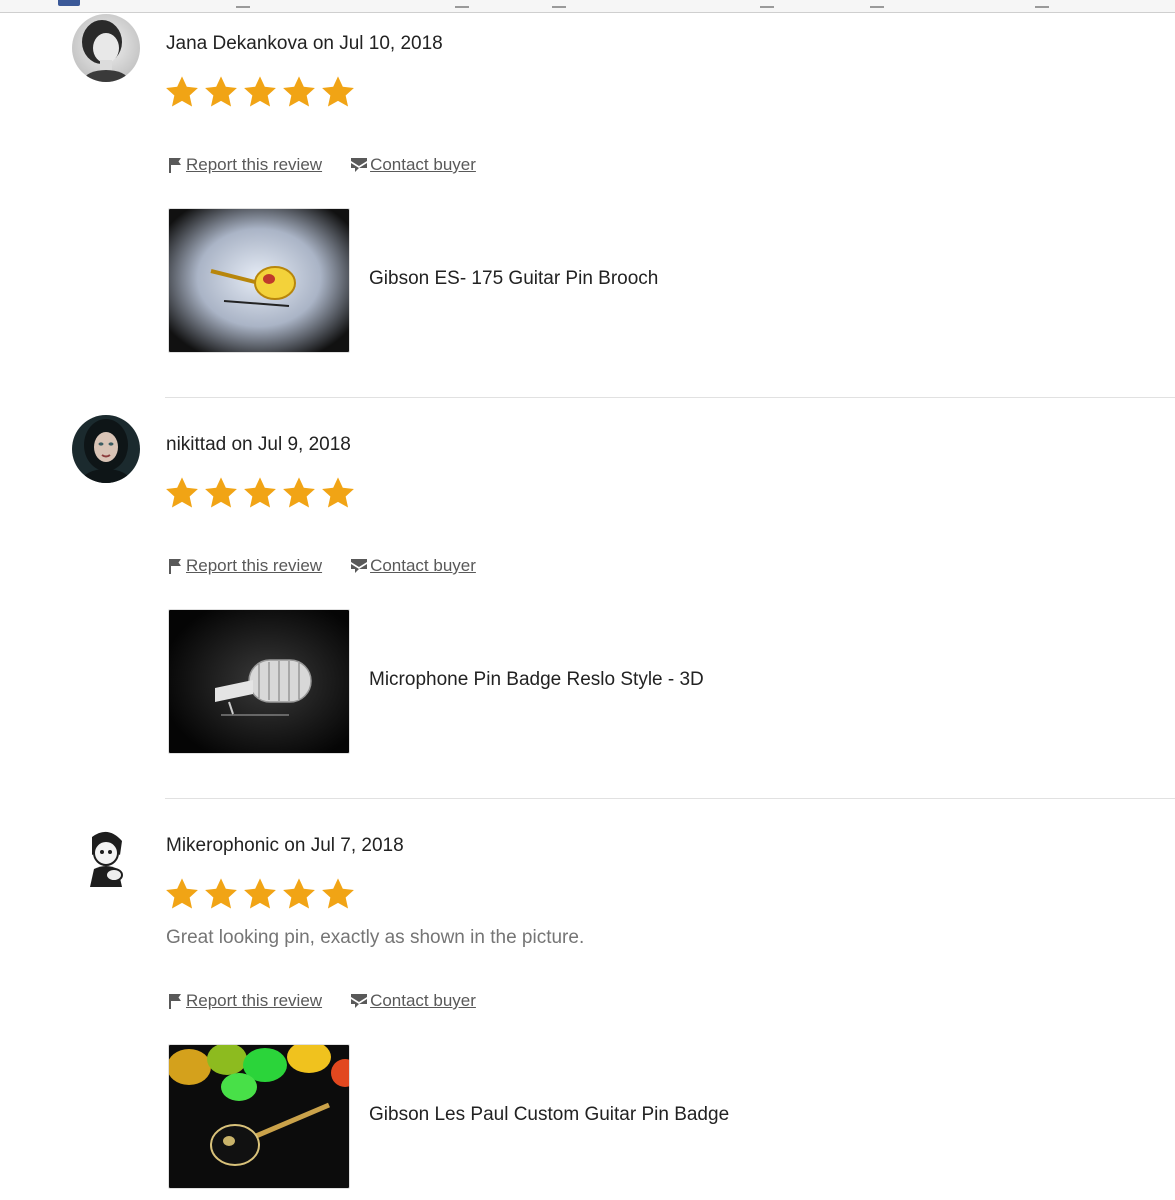 This screenshot has height=1200, width=1175. I want to click on reviewer-name-date: Jana Dekankova on Jul 10, 2018, so click(304, 43).